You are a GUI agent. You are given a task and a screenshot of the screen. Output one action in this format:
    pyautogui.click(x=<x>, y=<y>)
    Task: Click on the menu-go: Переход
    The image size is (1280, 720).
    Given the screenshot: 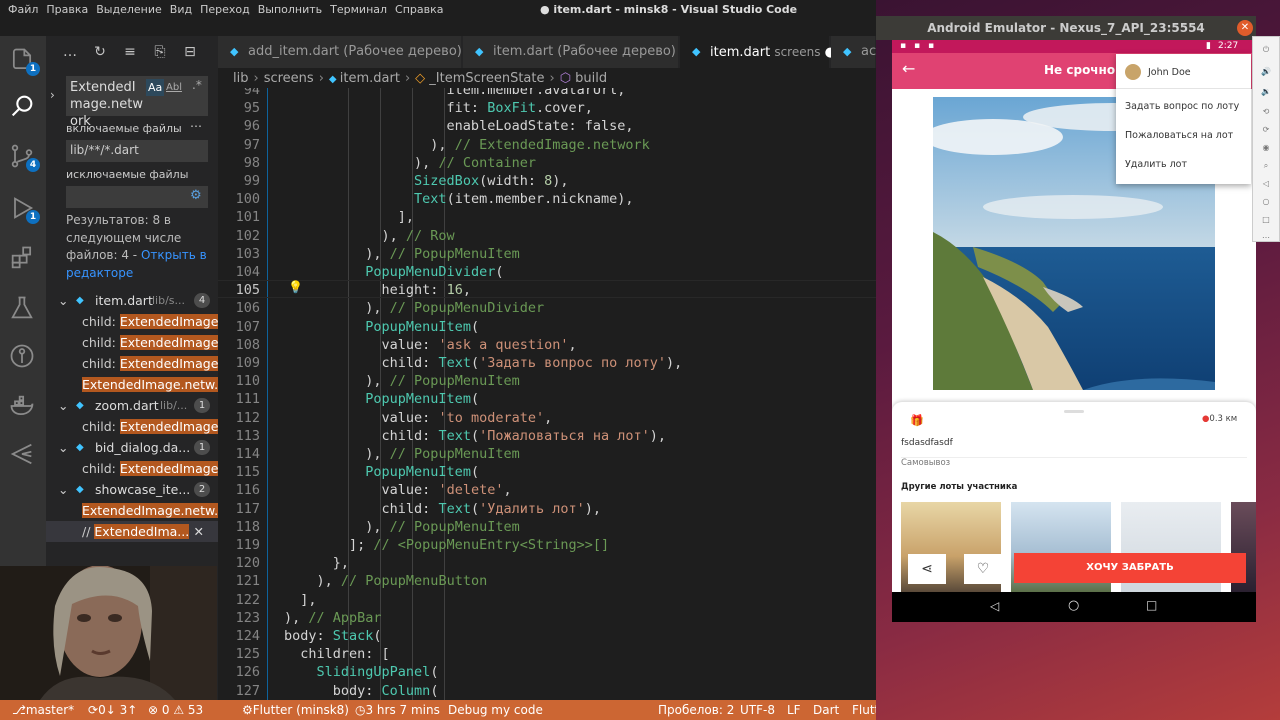 What is the action you would take?
    pyautogui.click(x=225, y=9)
    